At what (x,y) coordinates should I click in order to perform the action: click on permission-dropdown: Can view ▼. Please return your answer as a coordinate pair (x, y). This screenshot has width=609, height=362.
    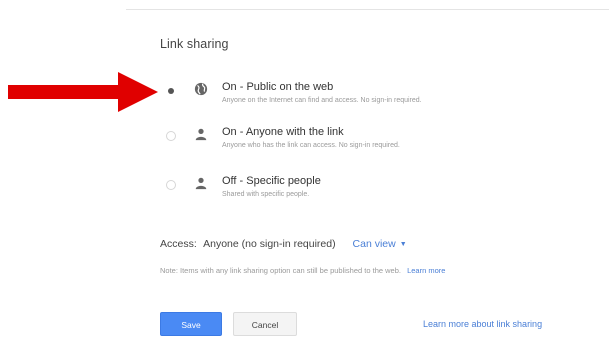
    Looking at the image, I should click on (380, 244).